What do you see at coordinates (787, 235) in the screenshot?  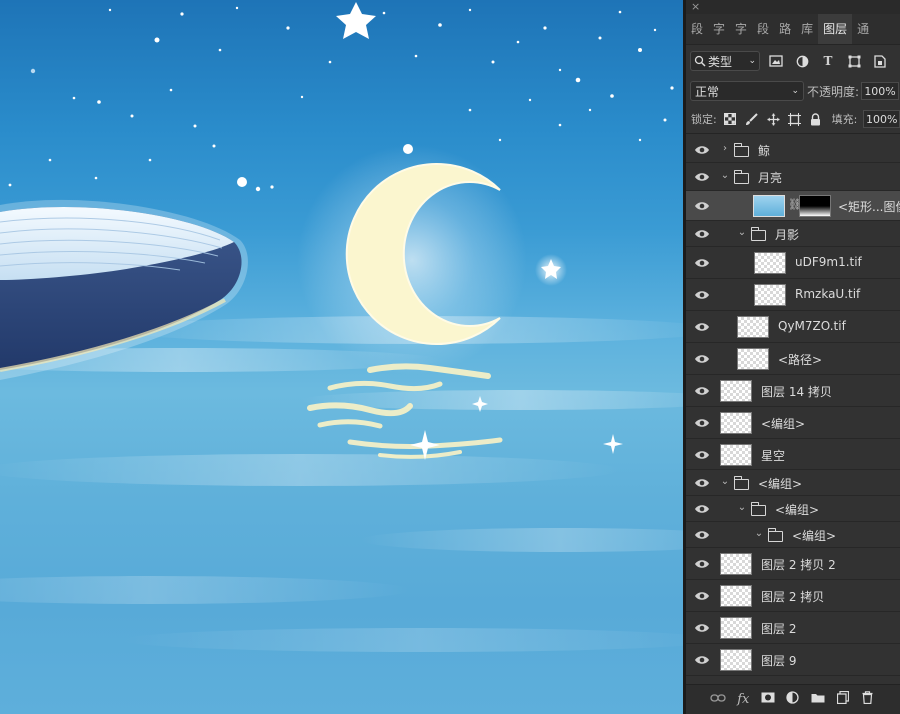 I see `layer-name: 月影` at bounding box center [787, 235].